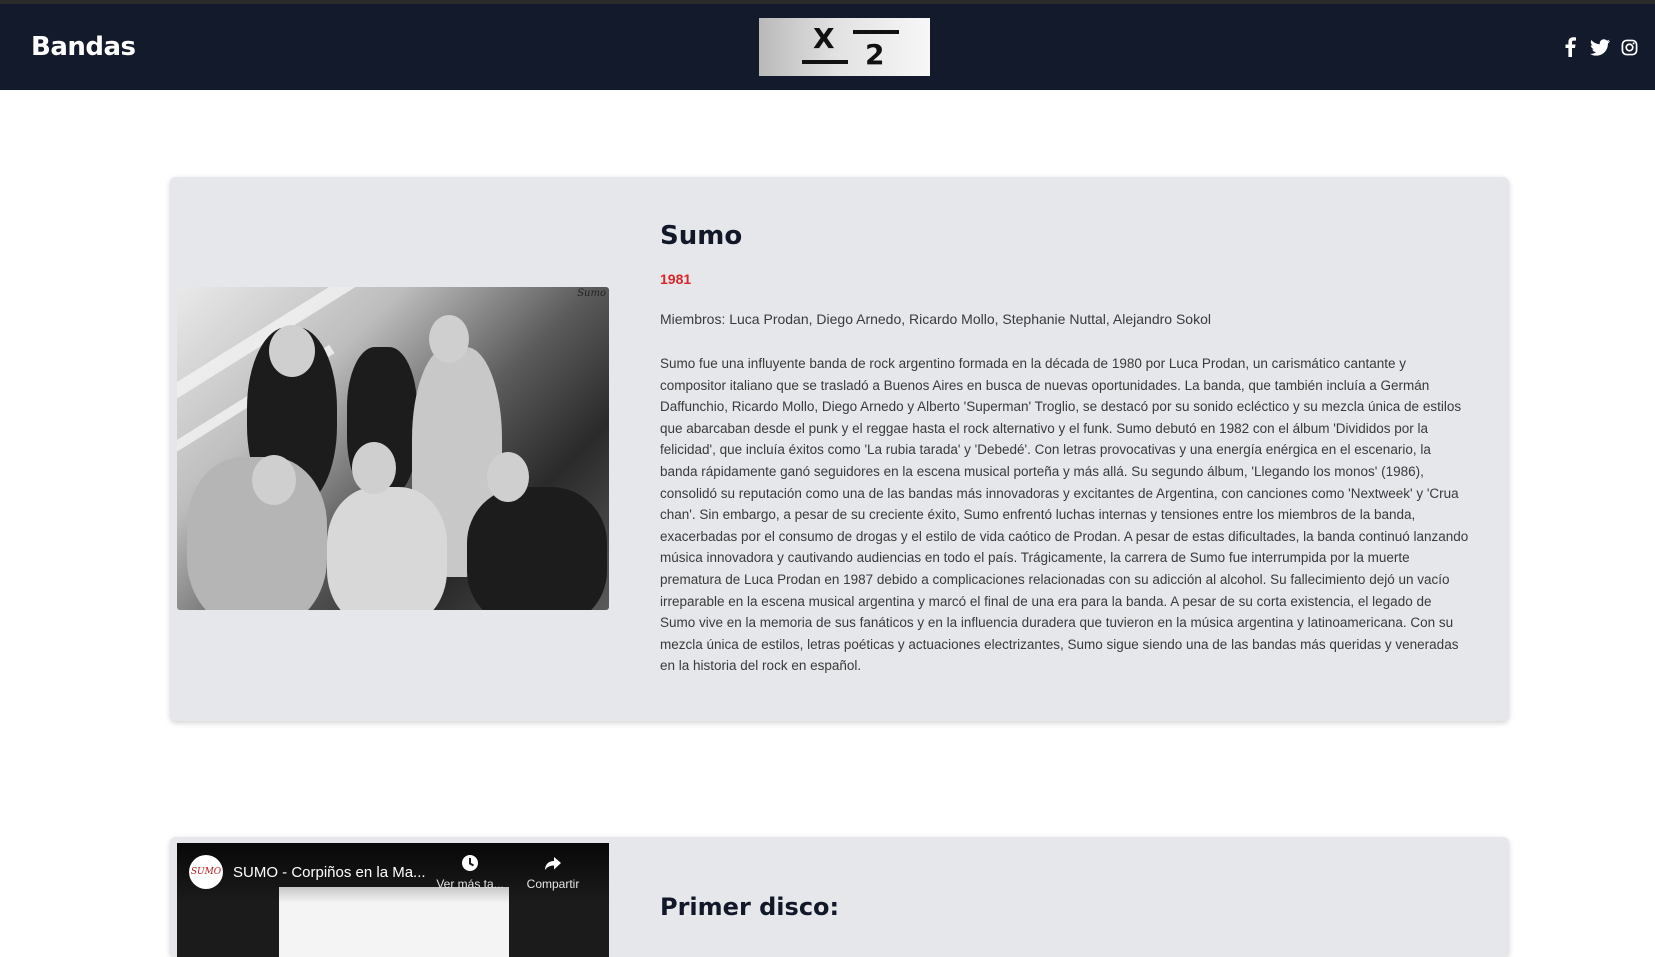  I want to click on first-album-heading: Primer disco:, so click(750, 907).